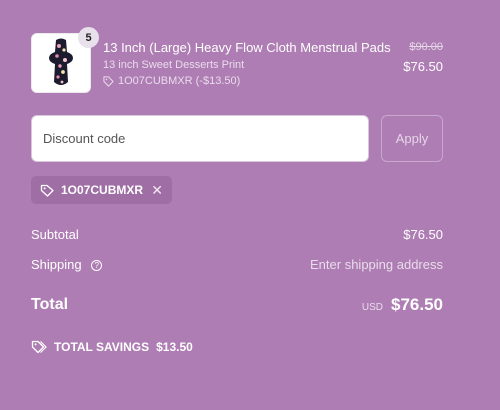  I want to click on shipping-row: Shipping ? Enter shipping address, so click(237, 264).